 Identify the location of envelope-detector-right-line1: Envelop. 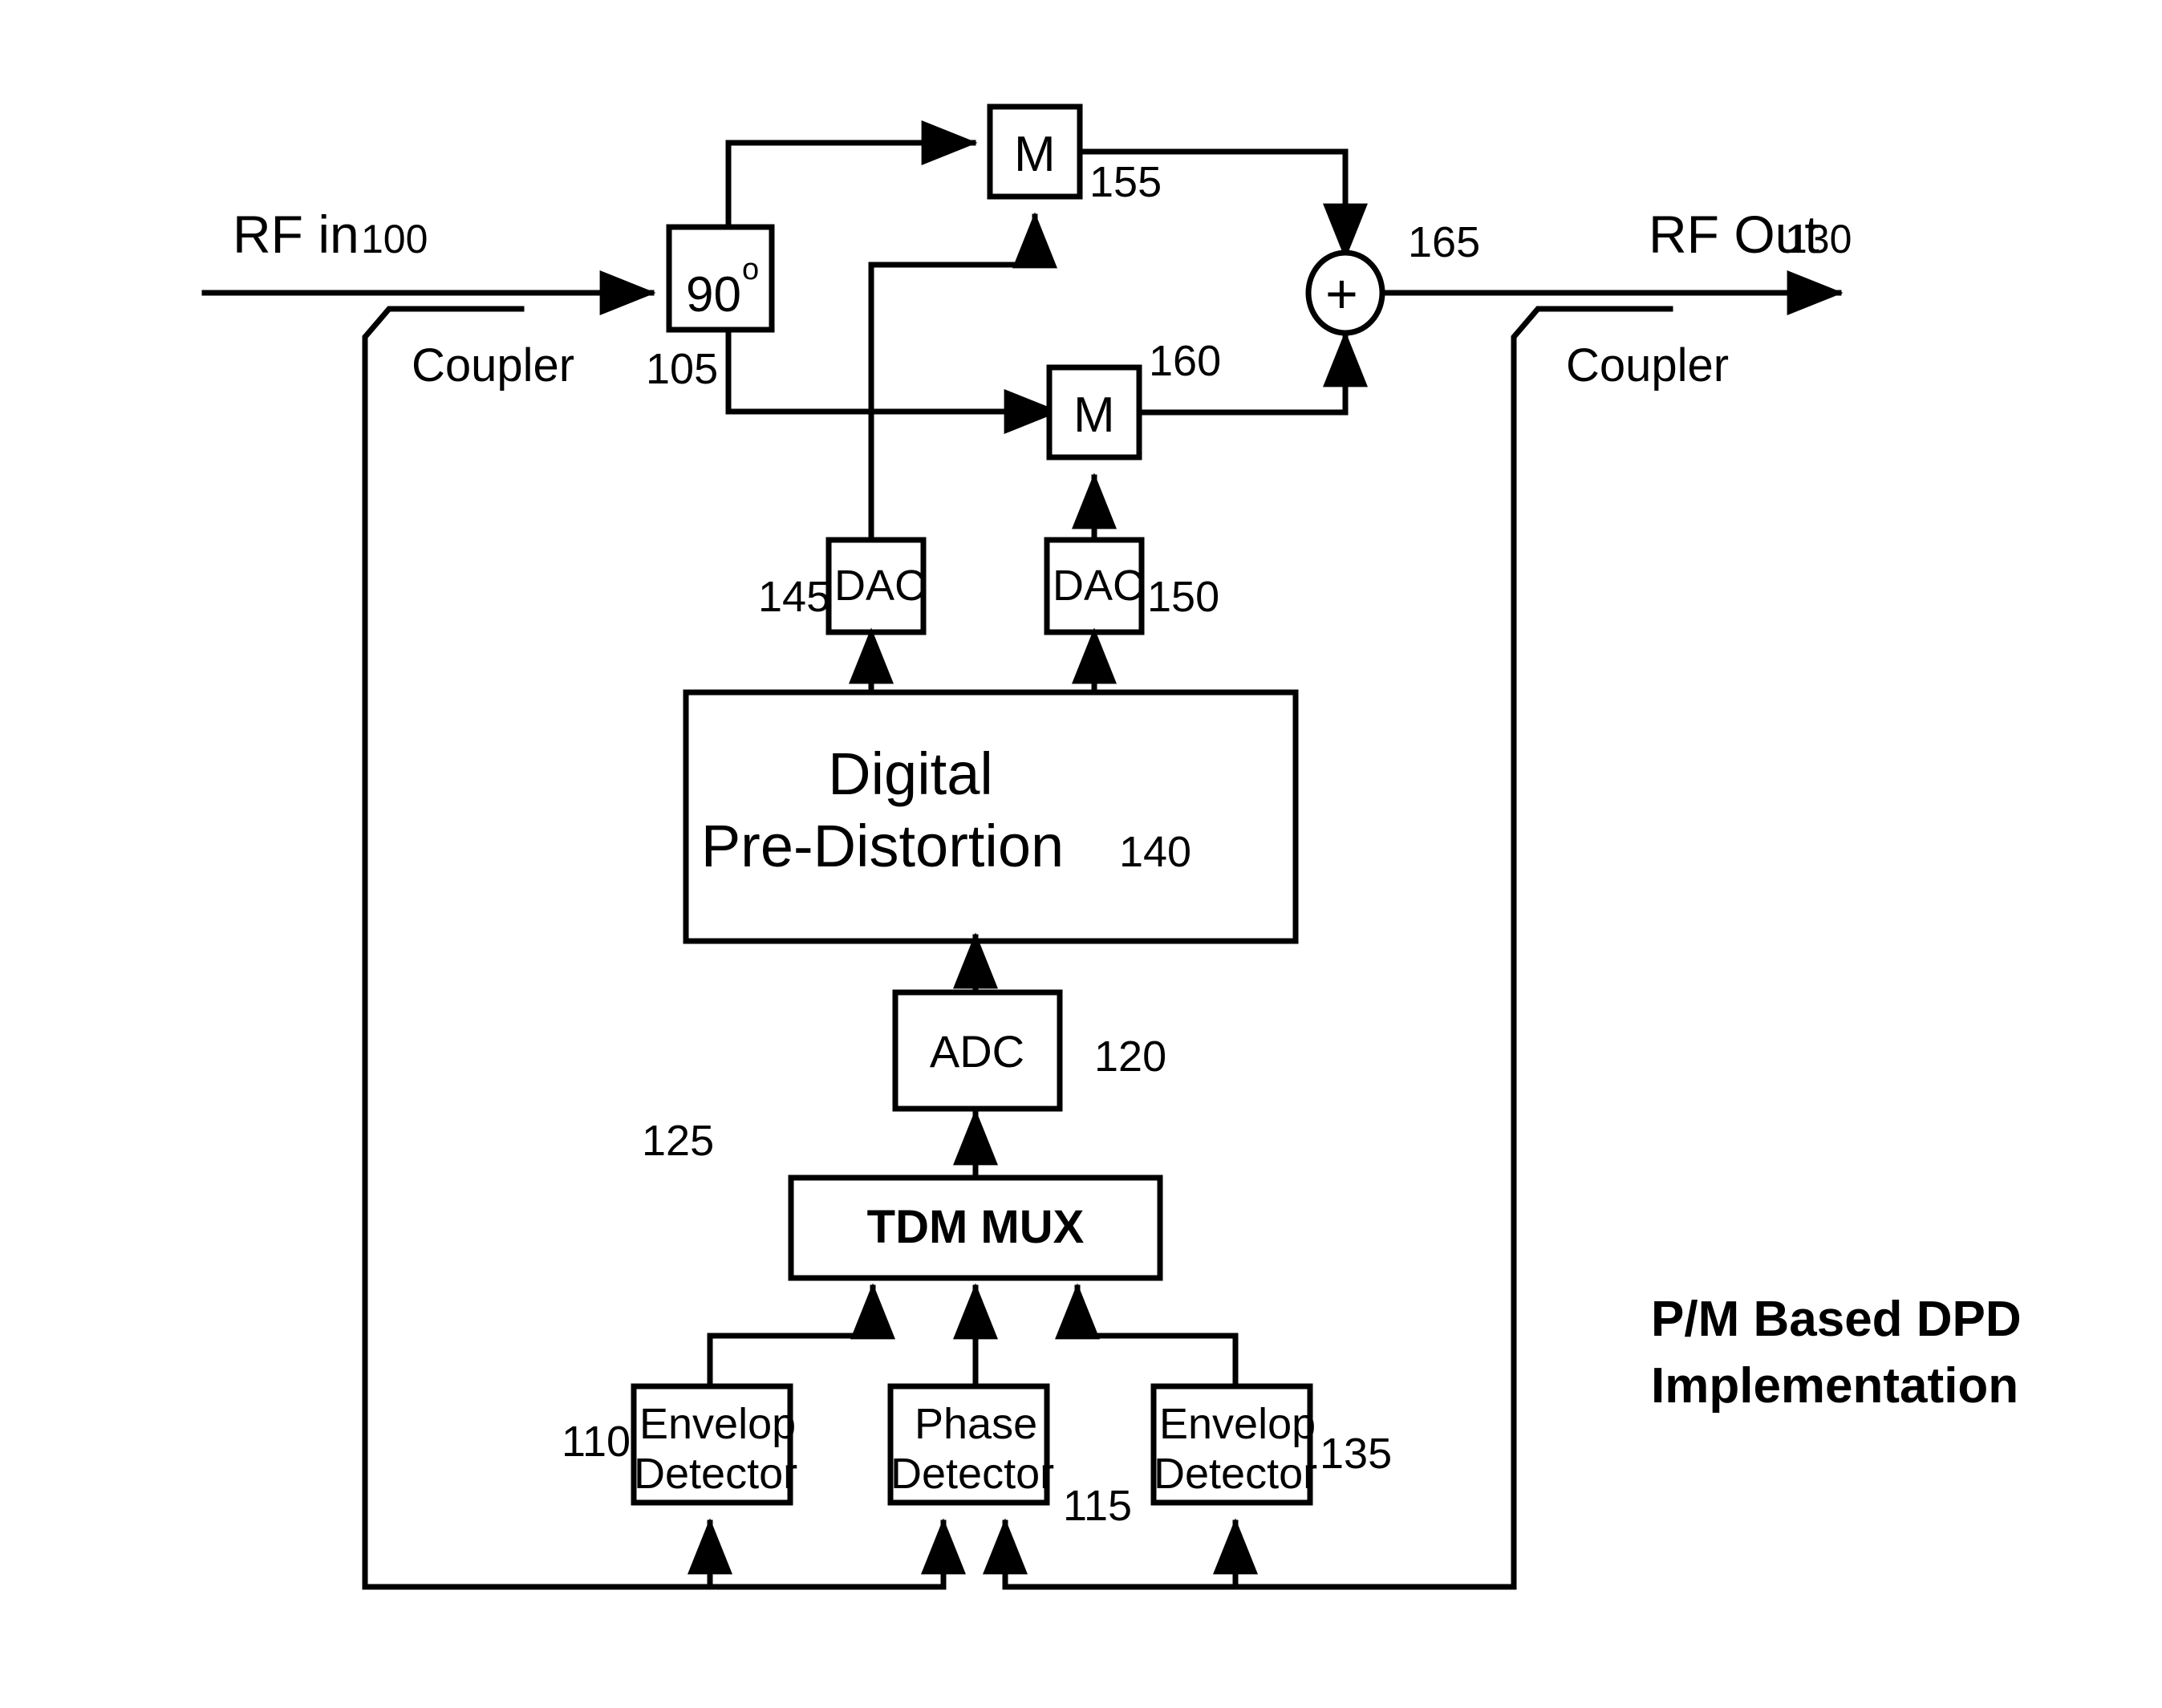
(1237, 1424).